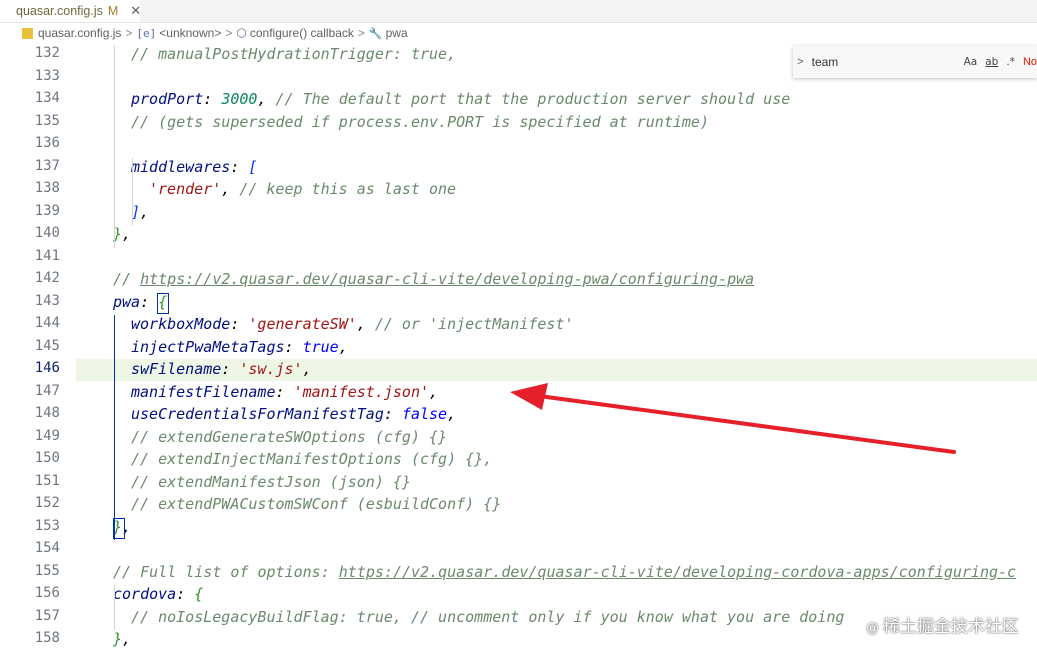 The height and width of the screenshot is (653, 1037). Describe the element at coordinates (271, 369) in the screenshot. I see `code-token: 'sw.js'` at that location.